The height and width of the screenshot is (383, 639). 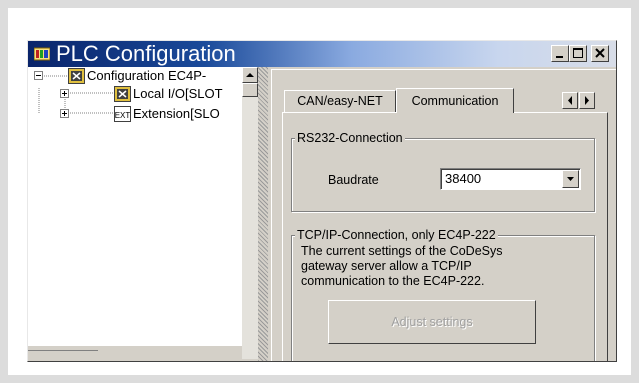 What do you see at coordinates (510, 179) in the screenshot?
I see `baudrate-select: 38400` at bounding box center [510, 179].